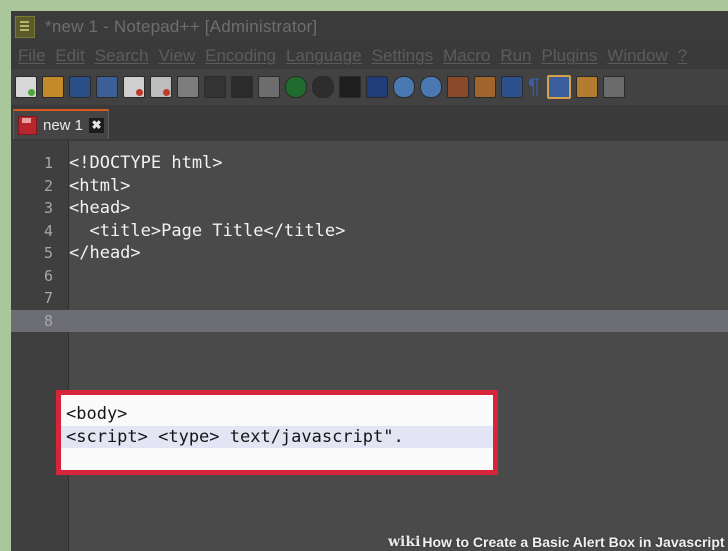  Describe the element at coordinates (31, 56) in the screenshot. I see `menu-file: File` at that location.